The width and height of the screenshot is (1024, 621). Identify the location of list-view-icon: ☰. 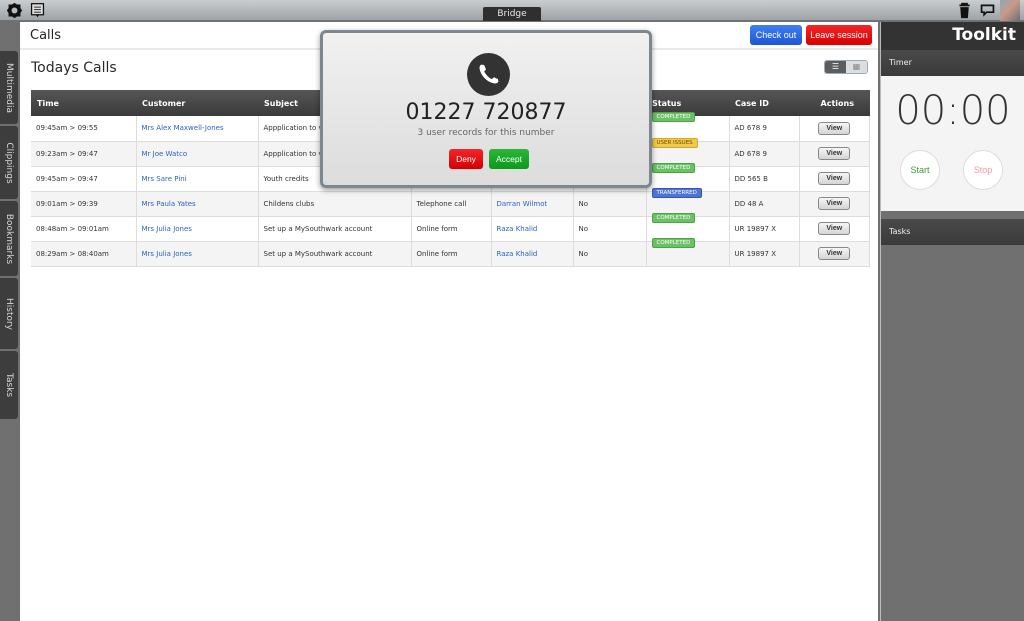
(835, 67).